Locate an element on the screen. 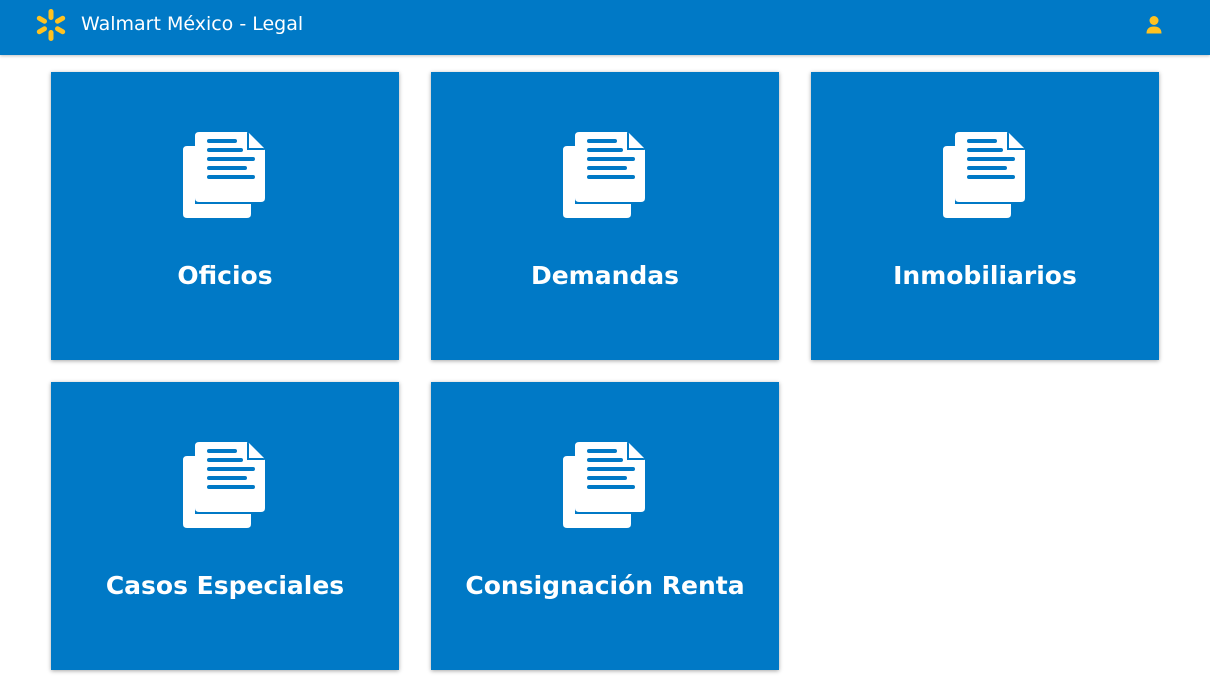  tile-label: Oficios is located at coordinates (225, 275).